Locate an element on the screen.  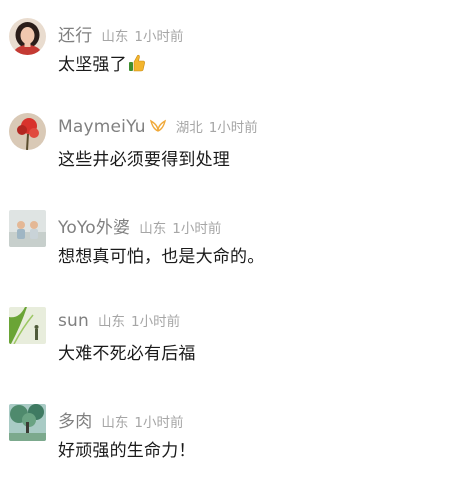
comment-text-row: 太坚强了 is located at coordinates (102, 62).